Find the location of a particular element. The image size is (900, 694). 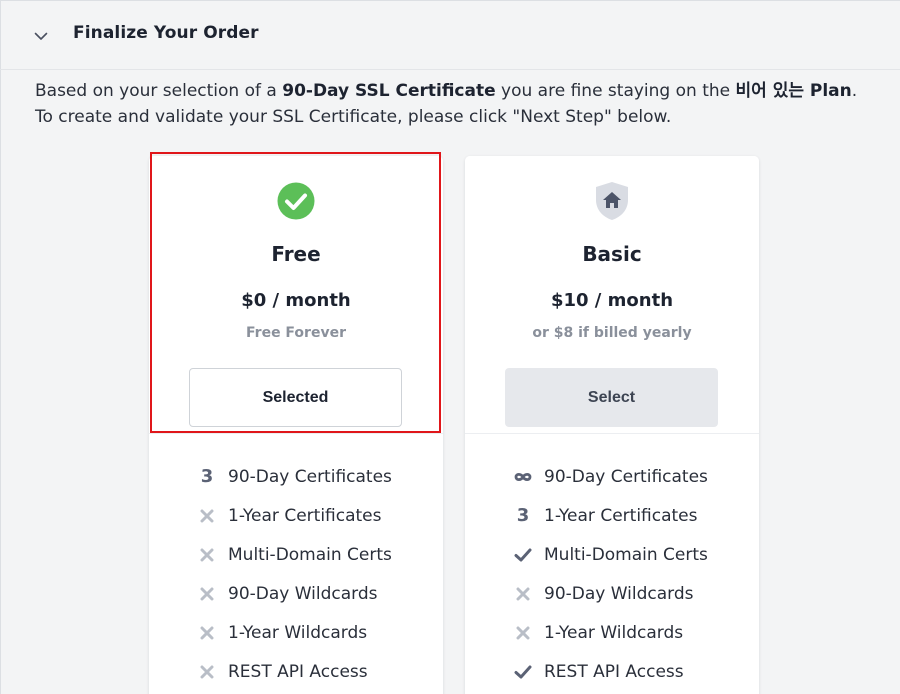

infinity-icon is located at coordinates (523, 477).